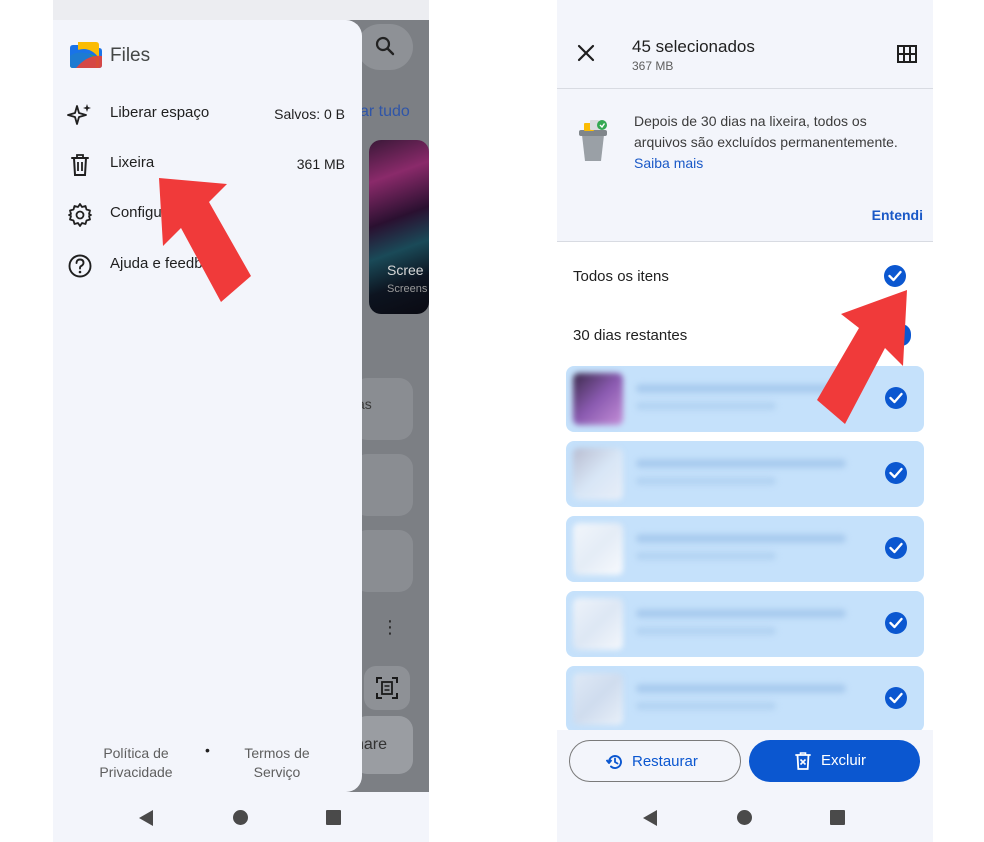 The width and height of the screenshot is (984, 842). I want to click on delete-button-label: Excluir, so click(844, 760).